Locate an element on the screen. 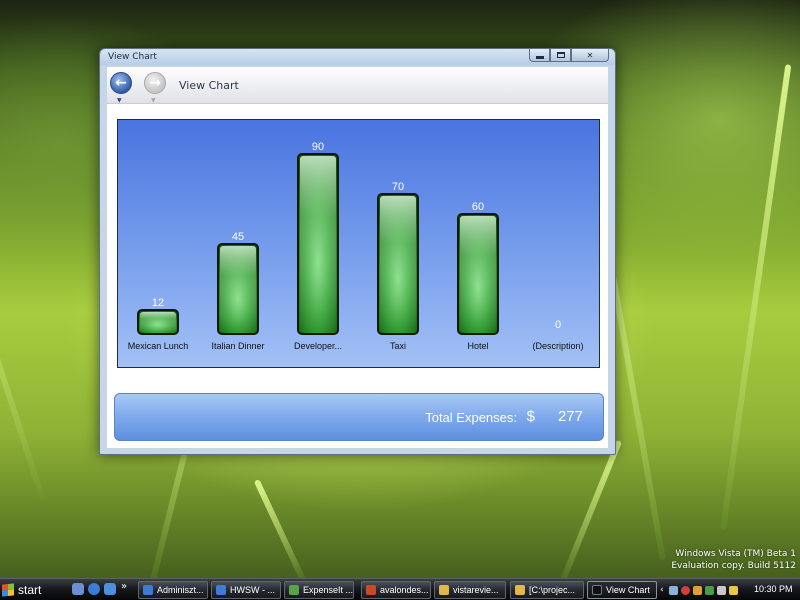 Image resolution: width=800 pixels, height=600 pixels. app-icon is located at coordinates (294, 590).